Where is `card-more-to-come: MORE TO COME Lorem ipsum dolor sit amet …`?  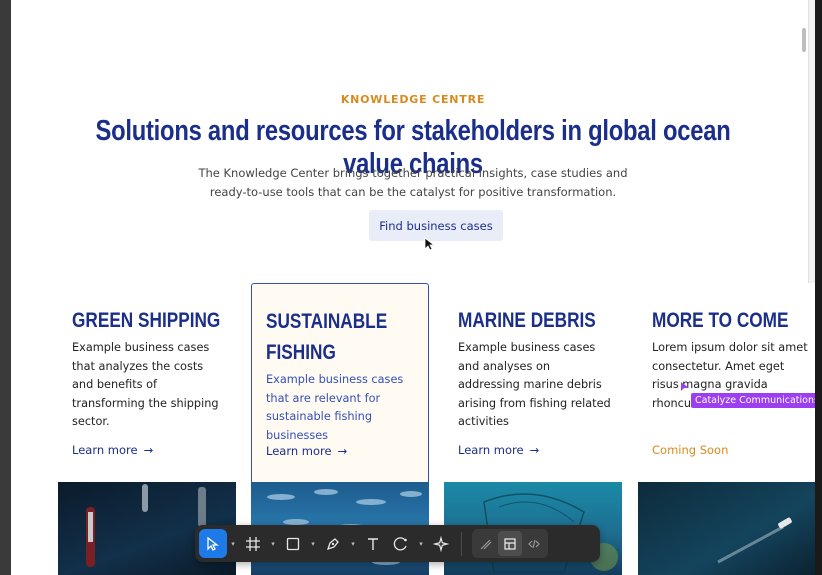 card-more-to-come: MORE TO COME Lorem ipsum dolor sit amet … is located at coordinates (726, 383).